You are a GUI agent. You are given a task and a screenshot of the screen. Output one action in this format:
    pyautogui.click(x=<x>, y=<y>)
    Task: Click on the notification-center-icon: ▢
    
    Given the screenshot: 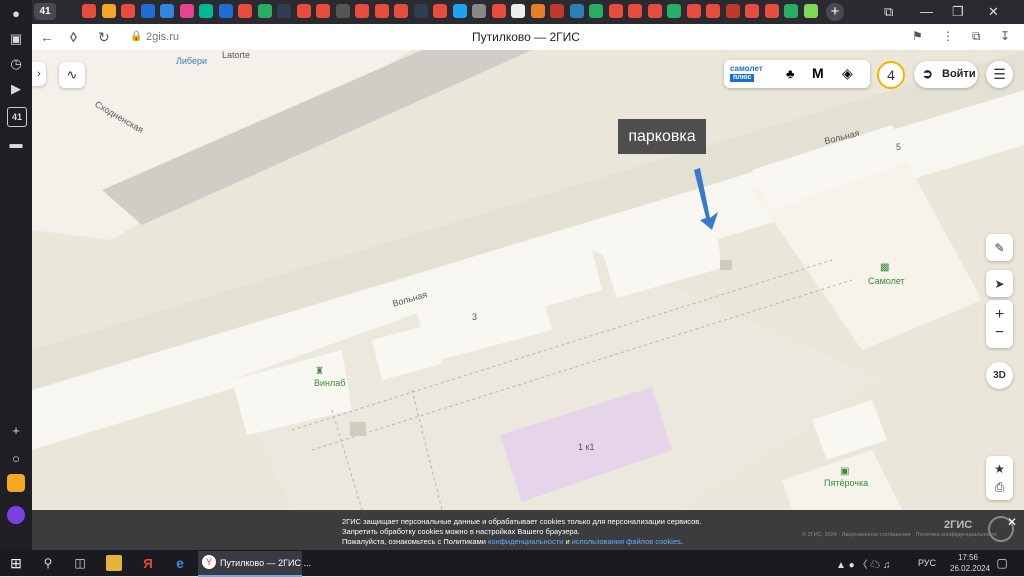 What is the action you would take?
    pyautogui.click(x=1002, y=563)
    